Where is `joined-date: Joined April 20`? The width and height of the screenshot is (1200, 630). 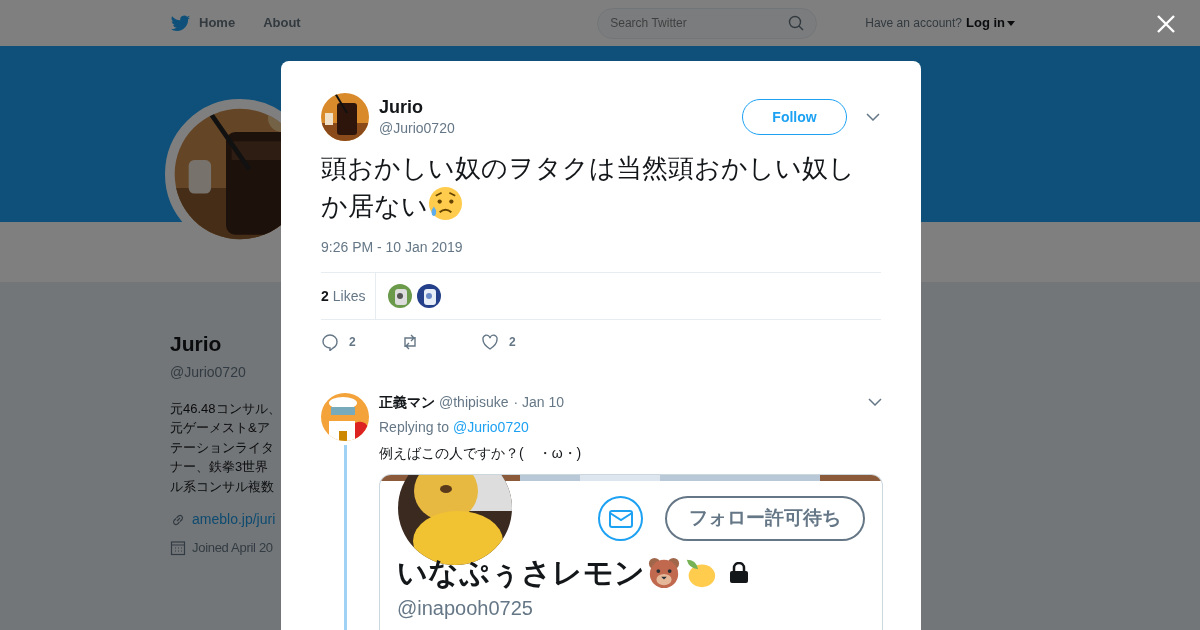 joined-date: Joined April 20 is located at coordinates (232, 548).